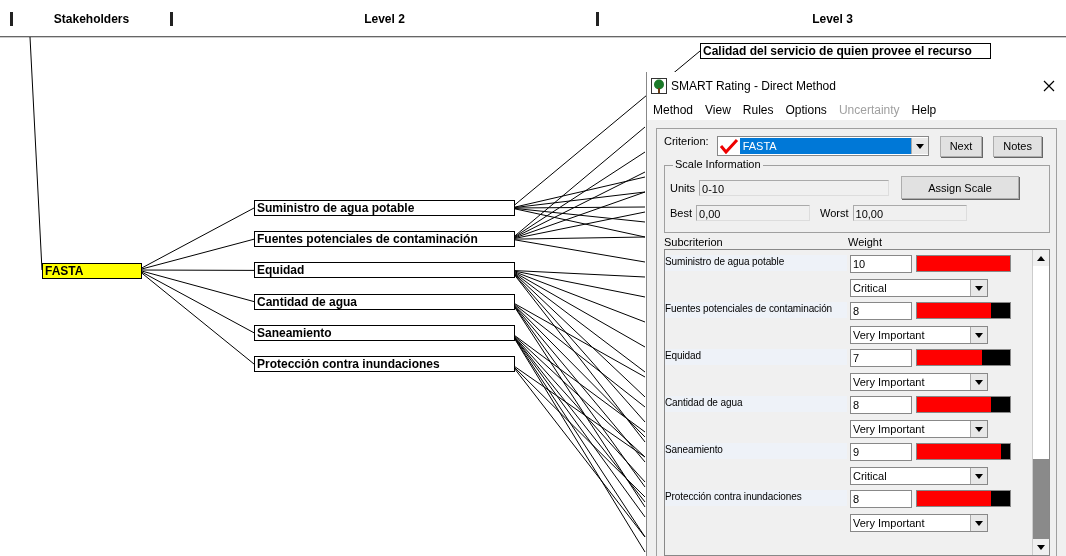  I want to click on weight-field: 10, so click(881, 264).